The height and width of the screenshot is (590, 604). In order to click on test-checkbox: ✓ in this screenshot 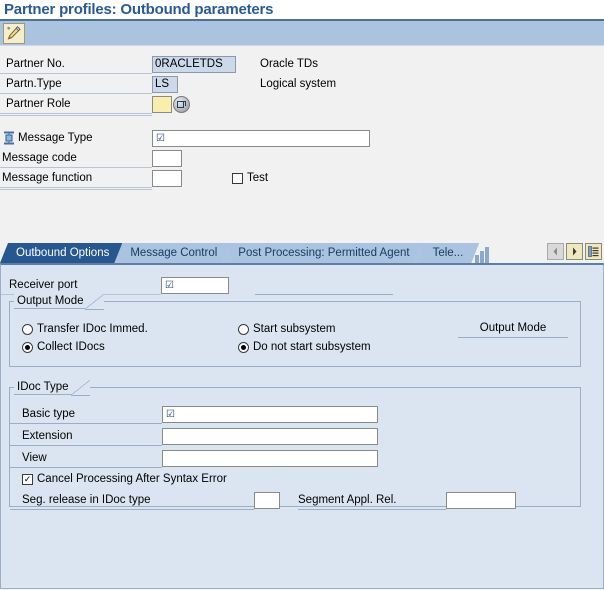, I will do `click(237, 178)`.